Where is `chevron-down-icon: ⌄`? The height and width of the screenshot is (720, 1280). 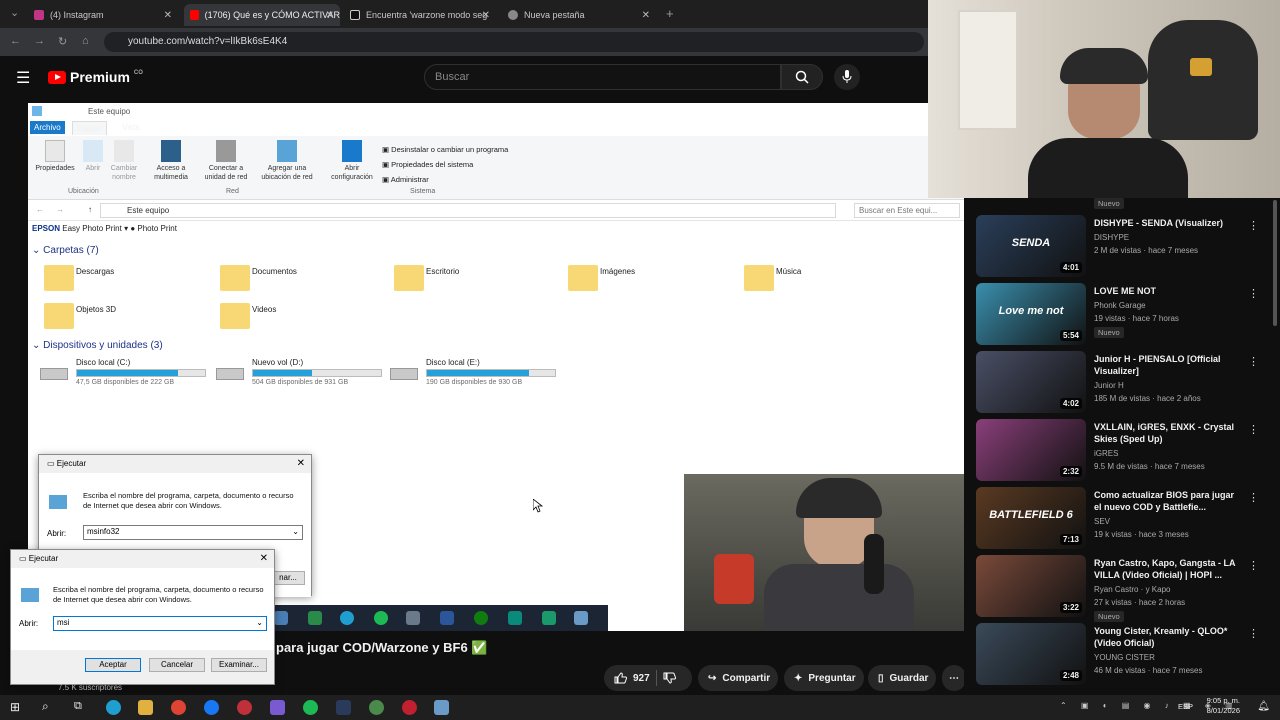
chevron-down-icon: ⌄ is located at coordinates (259, 623).